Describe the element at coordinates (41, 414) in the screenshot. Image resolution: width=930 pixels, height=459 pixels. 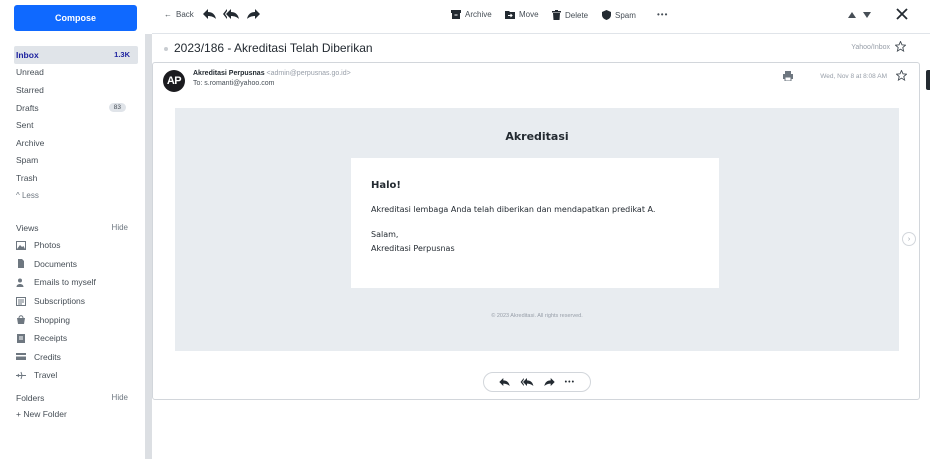
I see `new-folder-button: + New Folder` at that location.